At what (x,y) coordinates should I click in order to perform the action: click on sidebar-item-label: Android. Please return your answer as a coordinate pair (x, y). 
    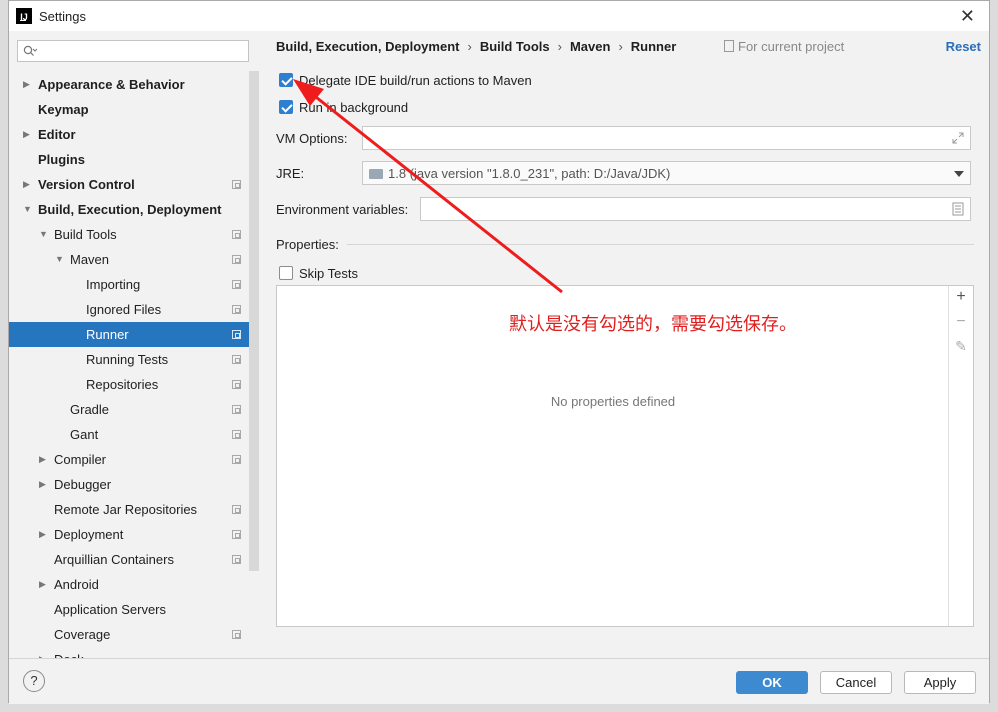
    Looking at the image, I should click on (76, 584).